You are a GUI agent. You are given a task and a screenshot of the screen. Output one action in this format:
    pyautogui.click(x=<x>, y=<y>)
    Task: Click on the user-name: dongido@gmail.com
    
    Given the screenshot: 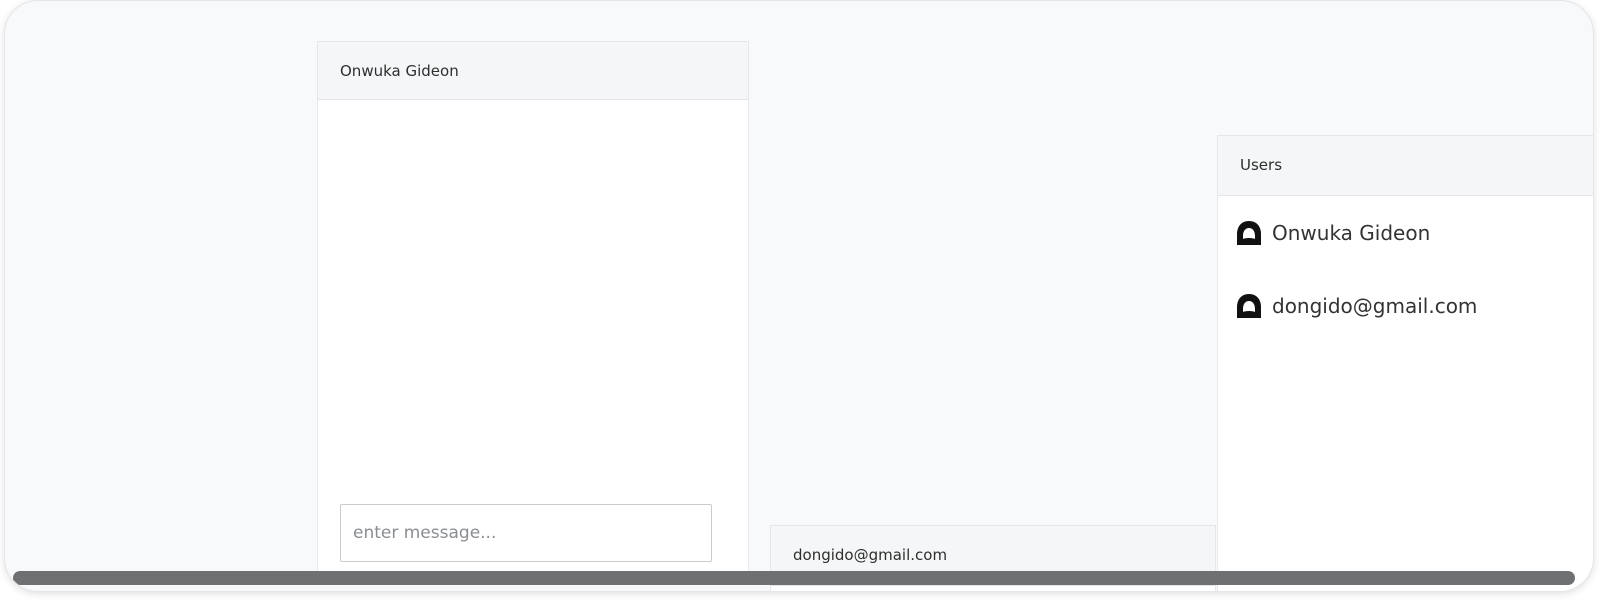 What is the action you would take?
    pyautogui.click(x=1375, y=306)
    